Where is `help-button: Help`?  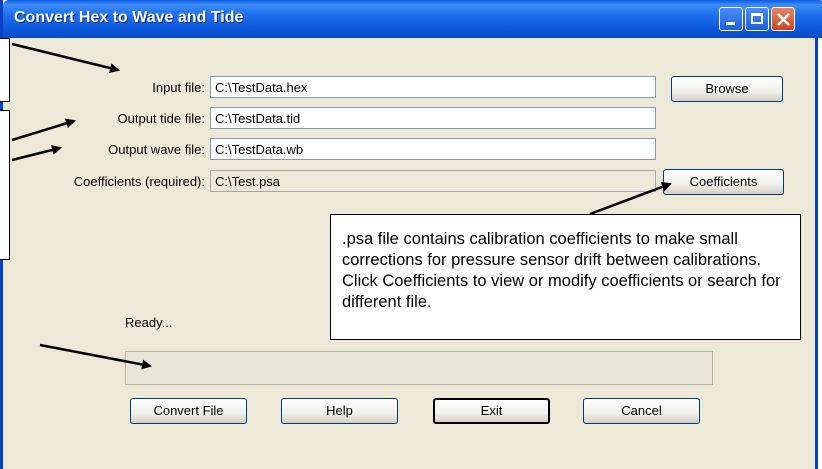 help-button: Help is located at coordinates (339, 411).